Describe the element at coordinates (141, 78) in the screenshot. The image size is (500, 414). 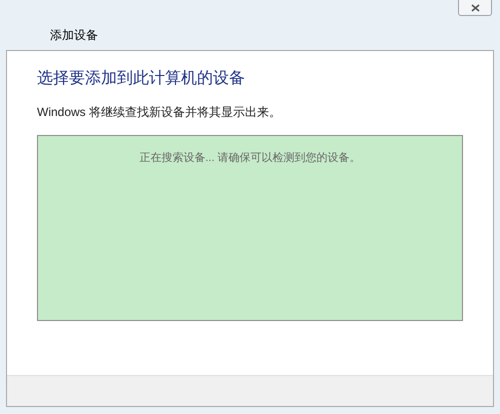
I see `page-heading: 选择要添加到此计算机的设备` at that location.